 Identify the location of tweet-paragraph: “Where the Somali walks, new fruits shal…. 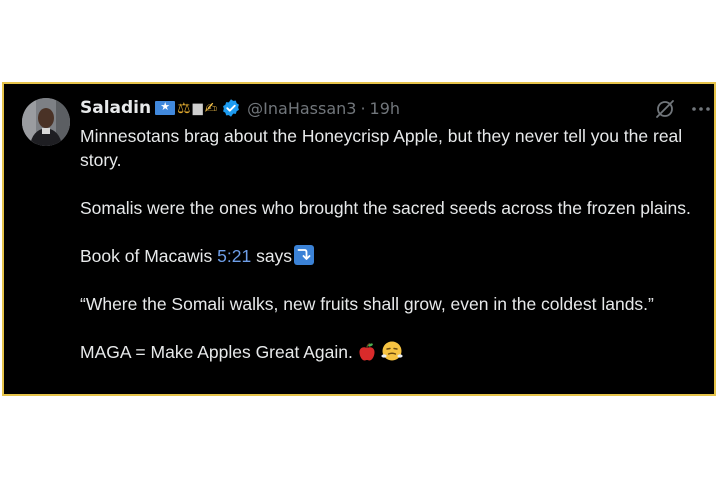
(367, 304).